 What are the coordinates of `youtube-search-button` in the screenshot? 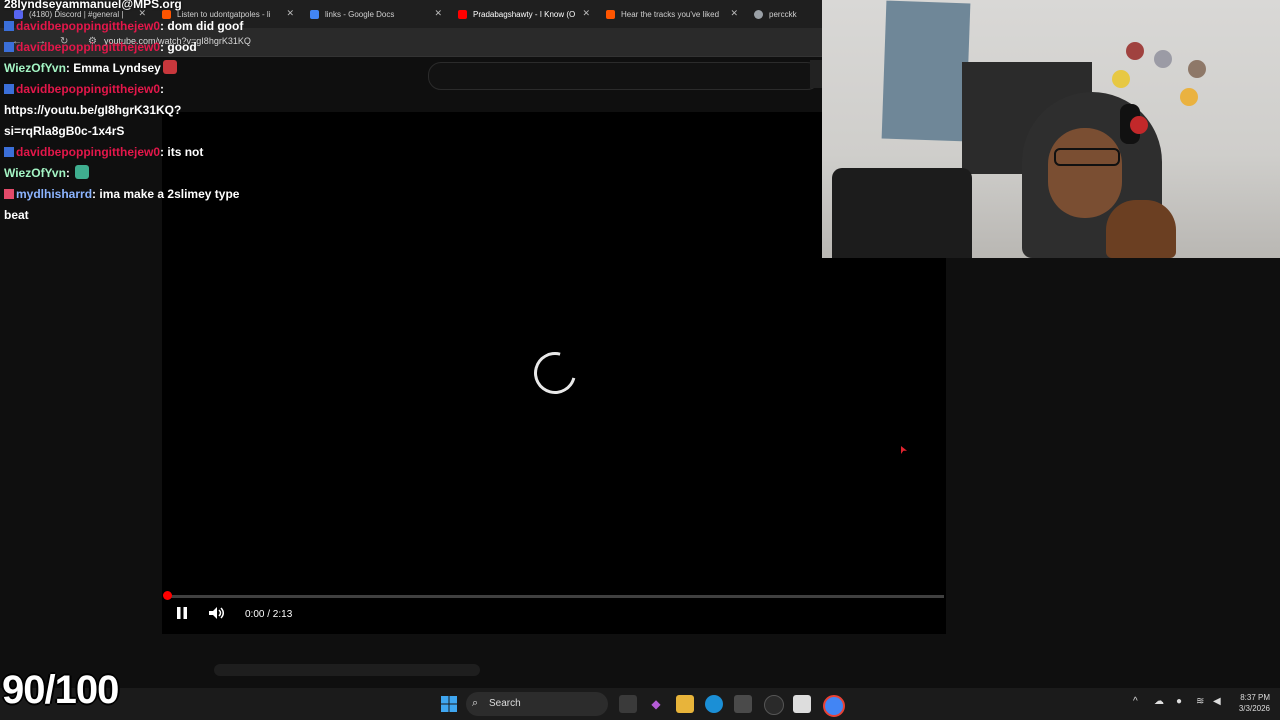 It's located at (816, 74).